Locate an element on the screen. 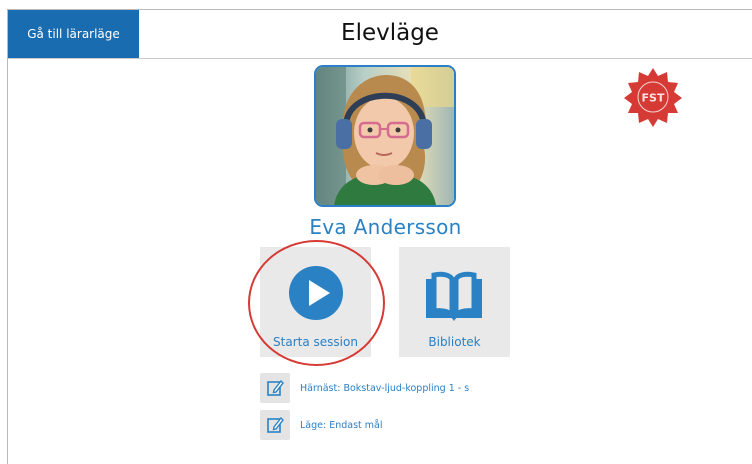  next-info-row: Härnäst: Bokstav-ljud-koppling 1 - s is located at coordinates (364, 388).